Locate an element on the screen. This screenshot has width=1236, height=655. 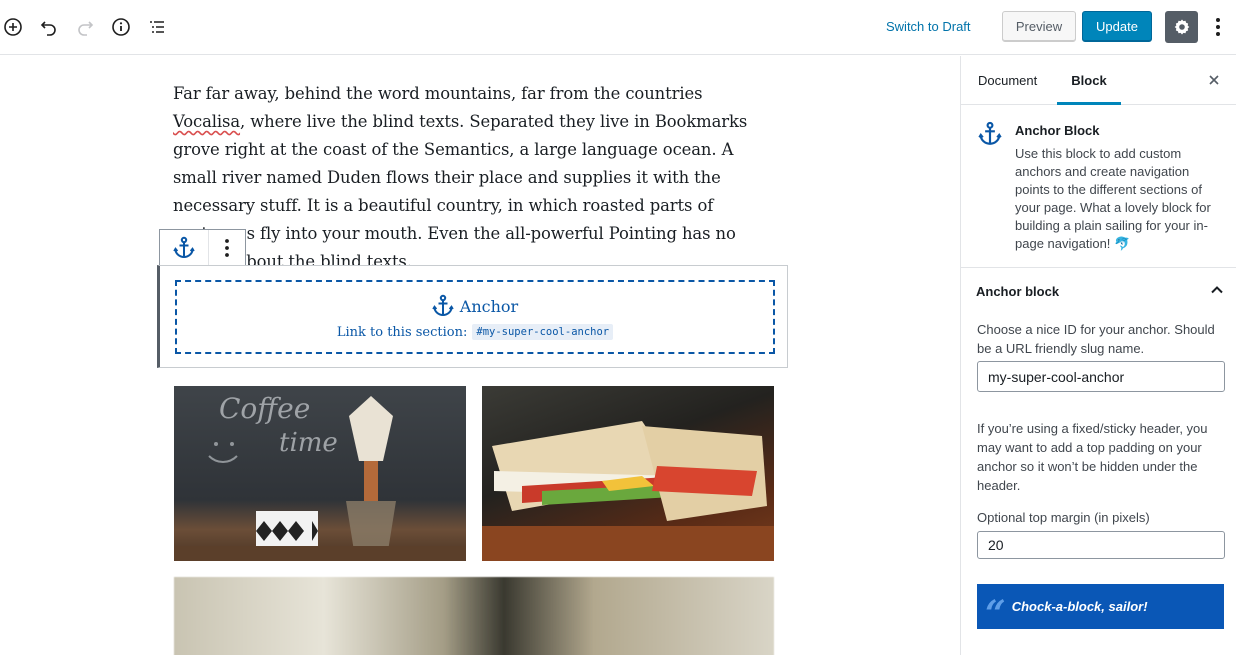
tab-block: Block is located at coordinates (1089, 80).